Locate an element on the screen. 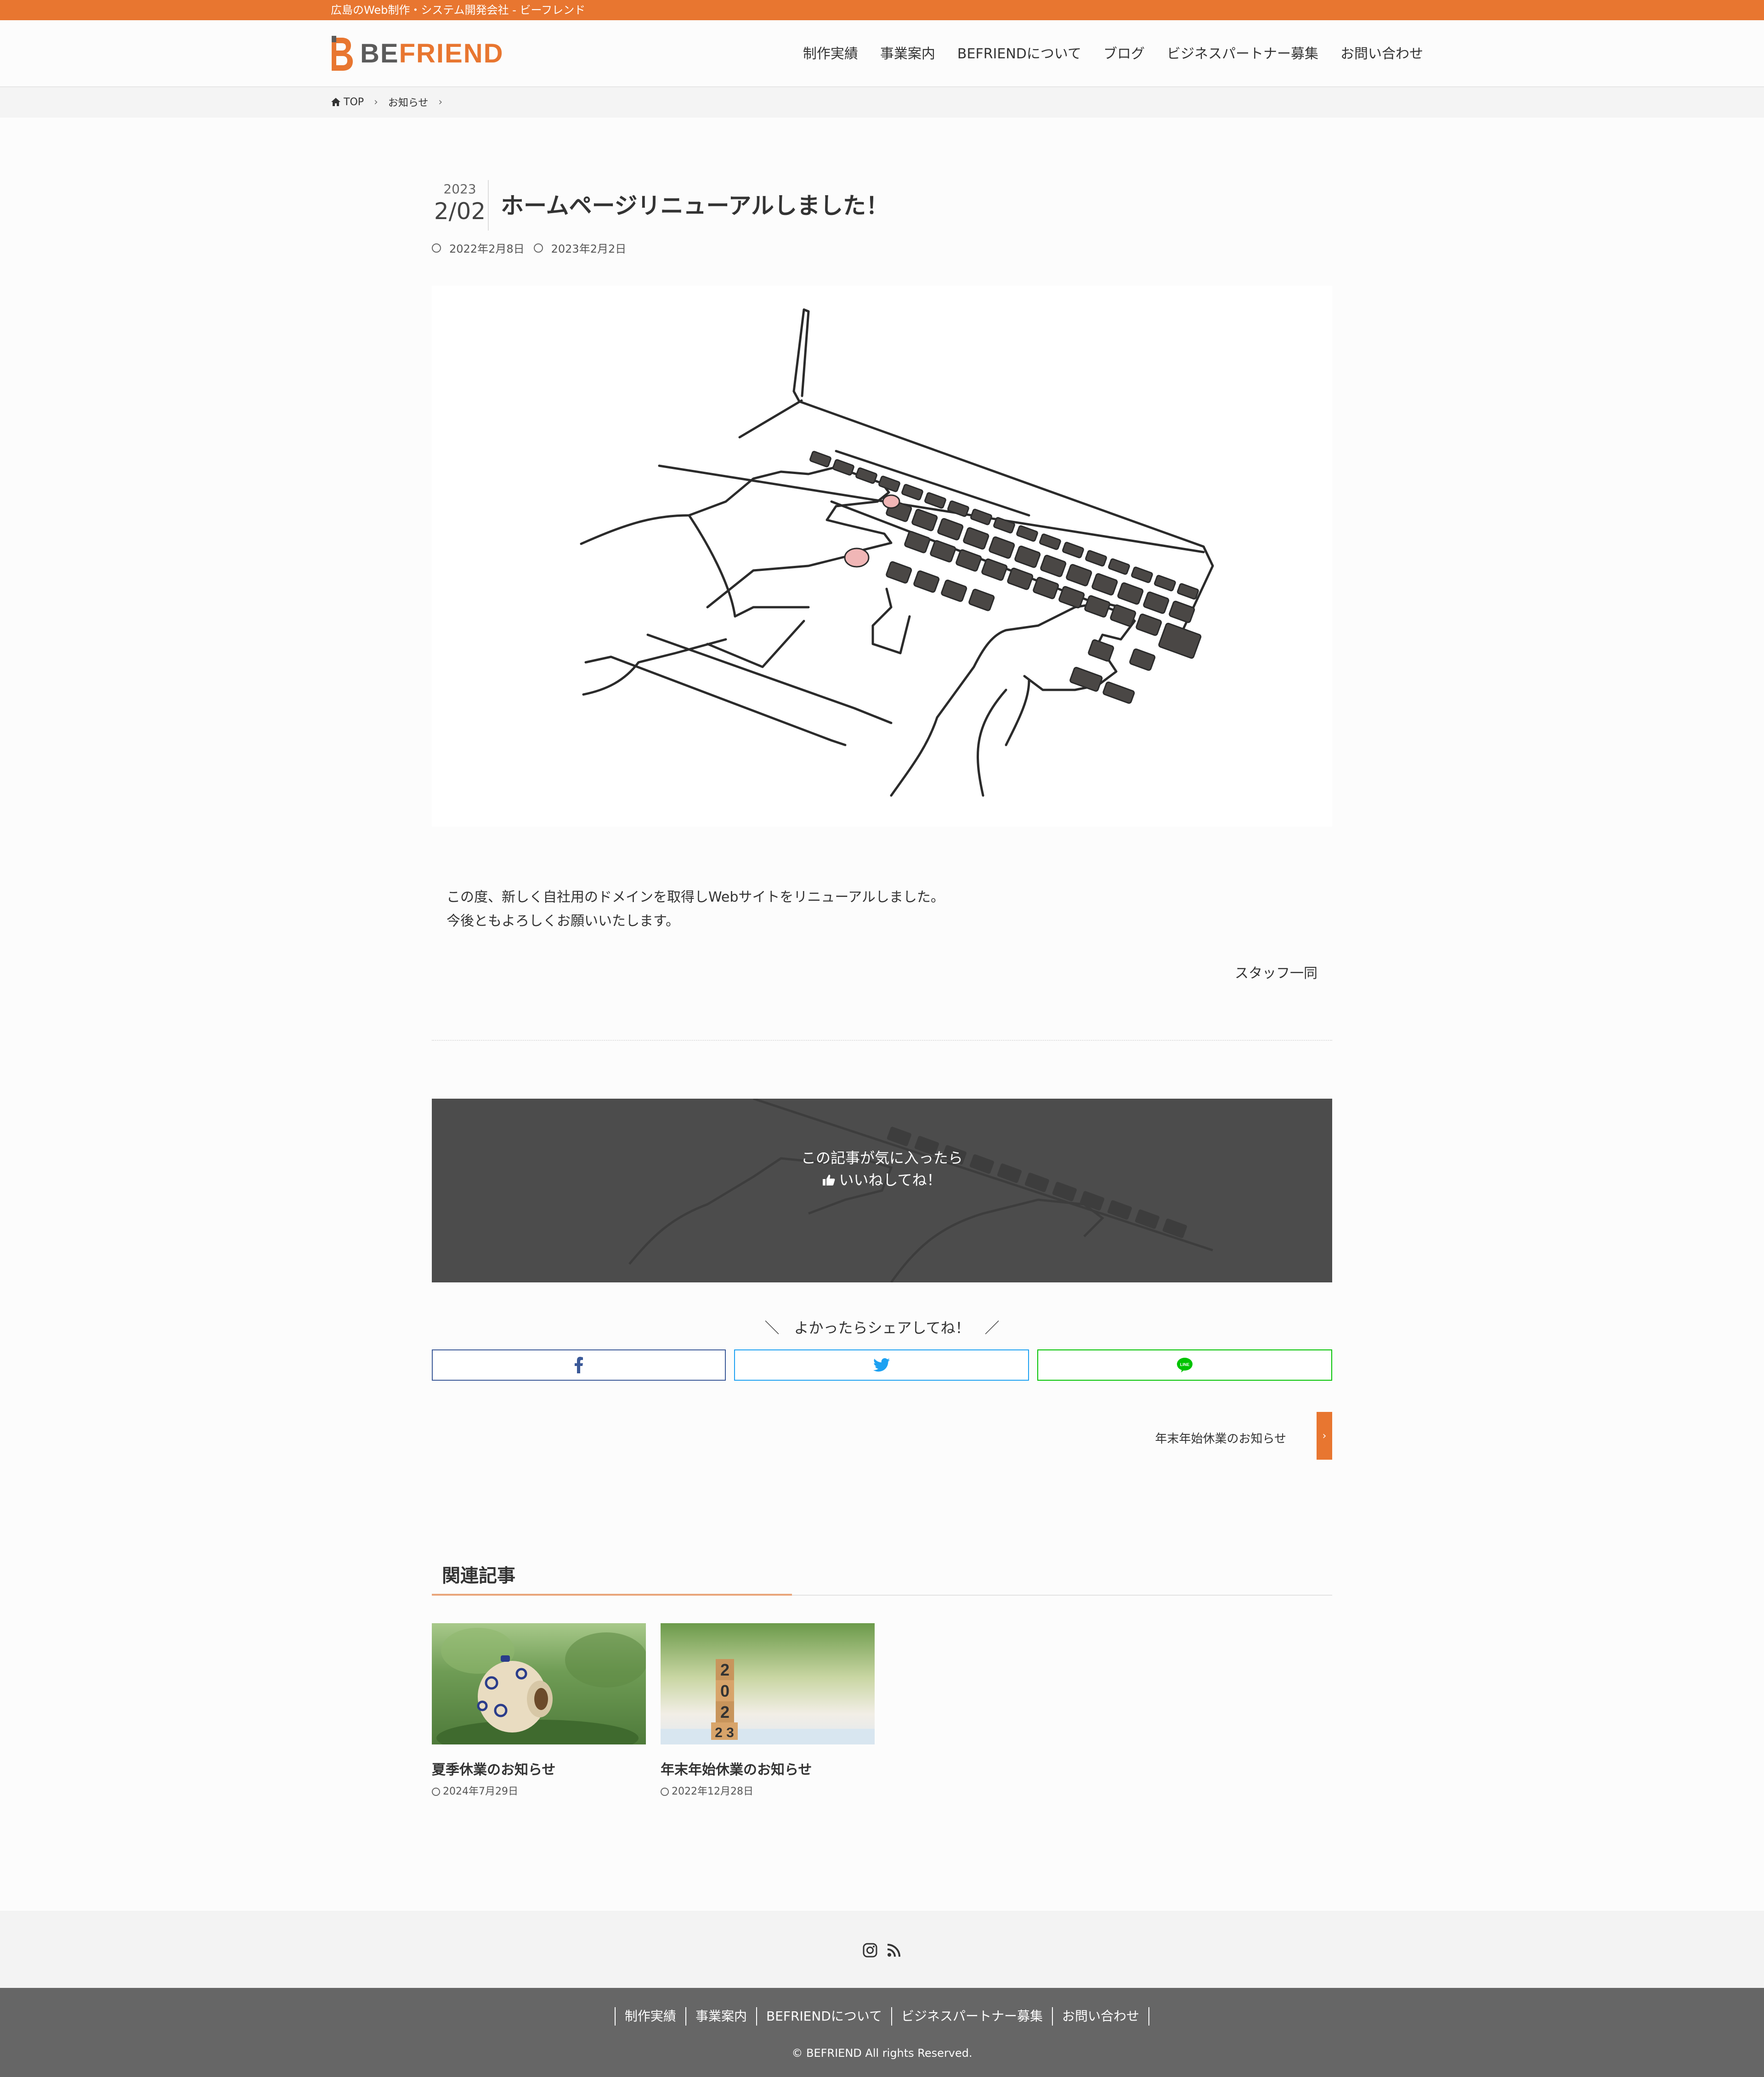 The height and width of the screenshot is (2077, 1764). next-post-link: 年末年始休業のお知らせ is located at coordinates (1220, 1437).